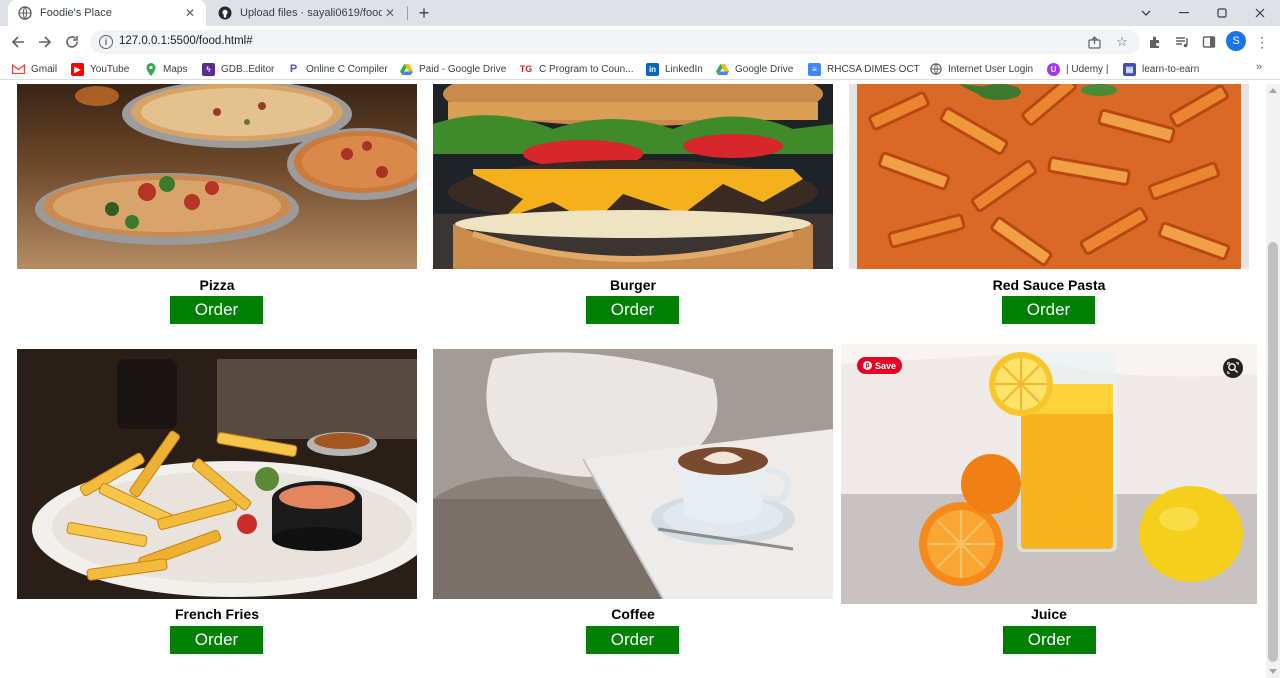  I want to click on visual-search-button, so click(1233, 368).